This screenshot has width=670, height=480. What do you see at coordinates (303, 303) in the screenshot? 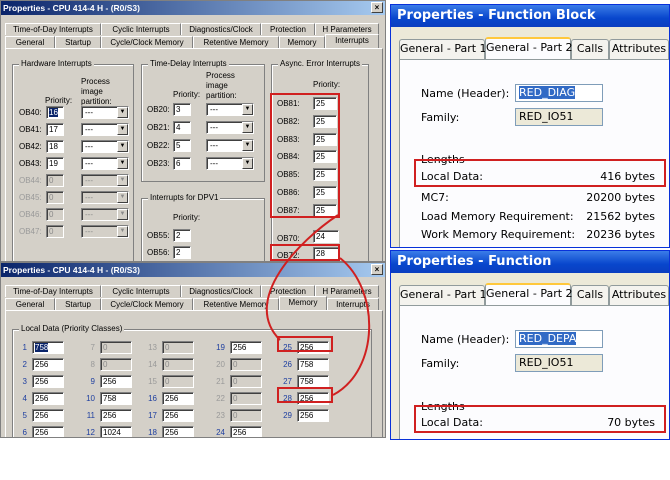
I see `tab-memory: Memory` at bounding box center [303, 303].